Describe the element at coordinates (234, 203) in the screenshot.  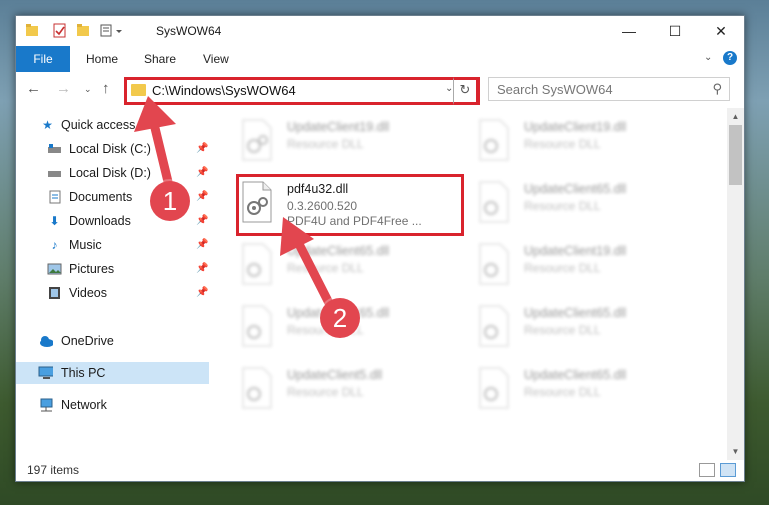
I see `annotation-arrows` at that location.